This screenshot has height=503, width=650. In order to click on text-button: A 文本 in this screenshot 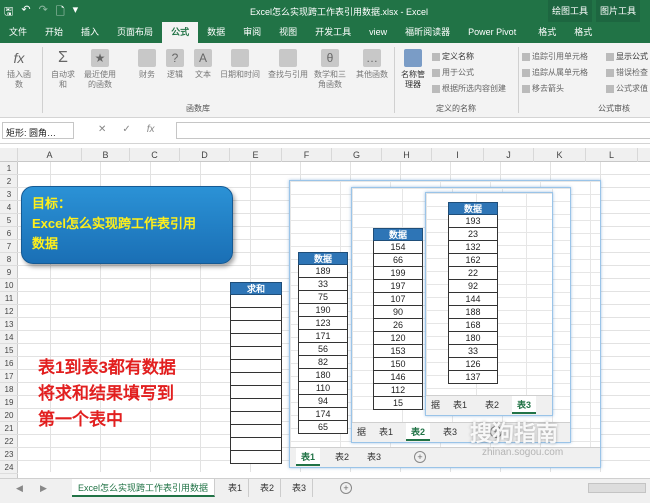, I will do `click(203, 64)`.